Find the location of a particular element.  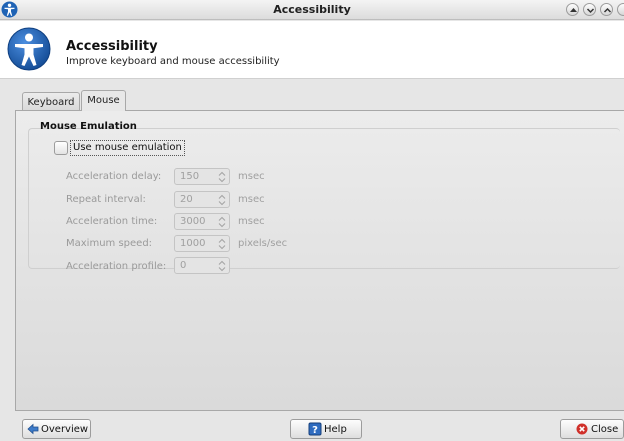

repeat-interval-label: Repeat interval: is located at coordinates (106, 199).